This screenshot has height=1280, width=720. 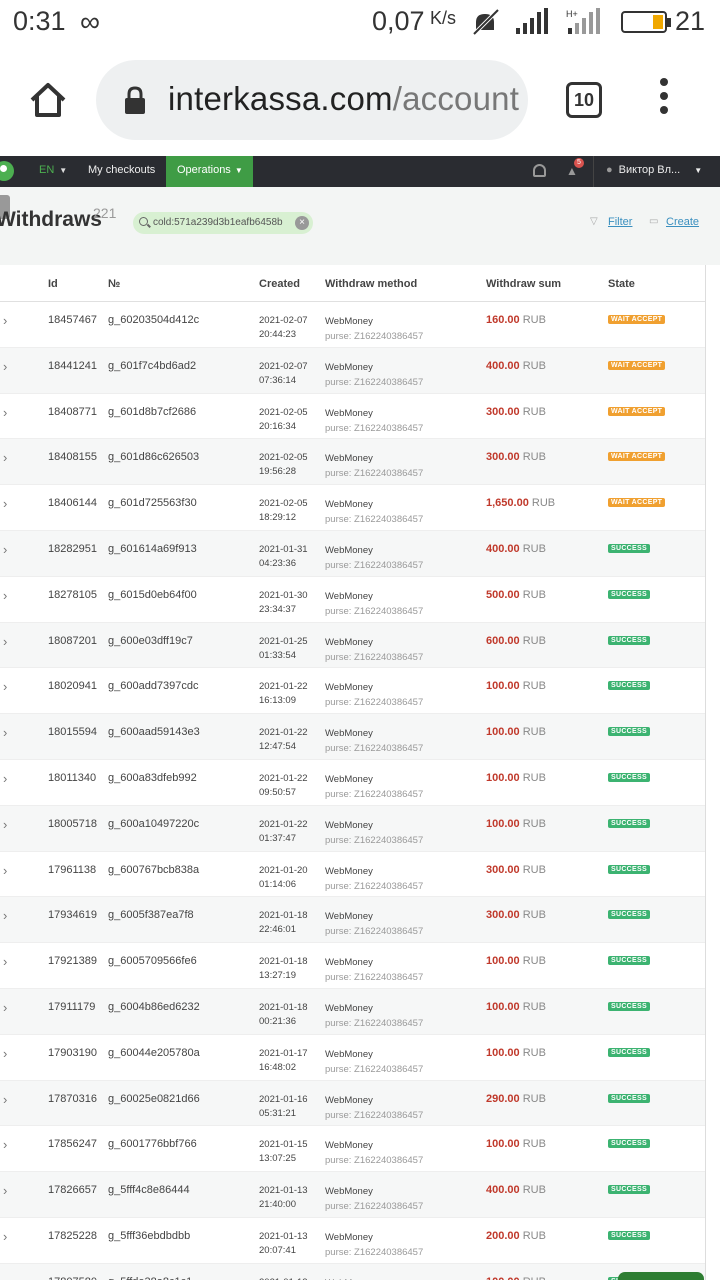 What do you see at coordinates (283, 832) in the screenshot?
I see `row-created: 2021-01-22 01:37:47` at bounding box center [283, 832].